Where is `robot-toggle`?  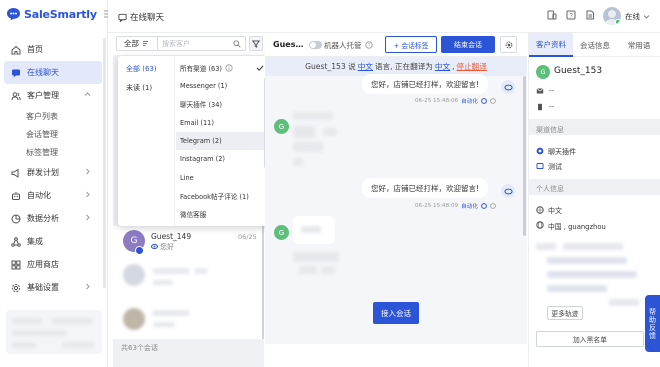
robot-toggle is located at coordinates (315, 45).